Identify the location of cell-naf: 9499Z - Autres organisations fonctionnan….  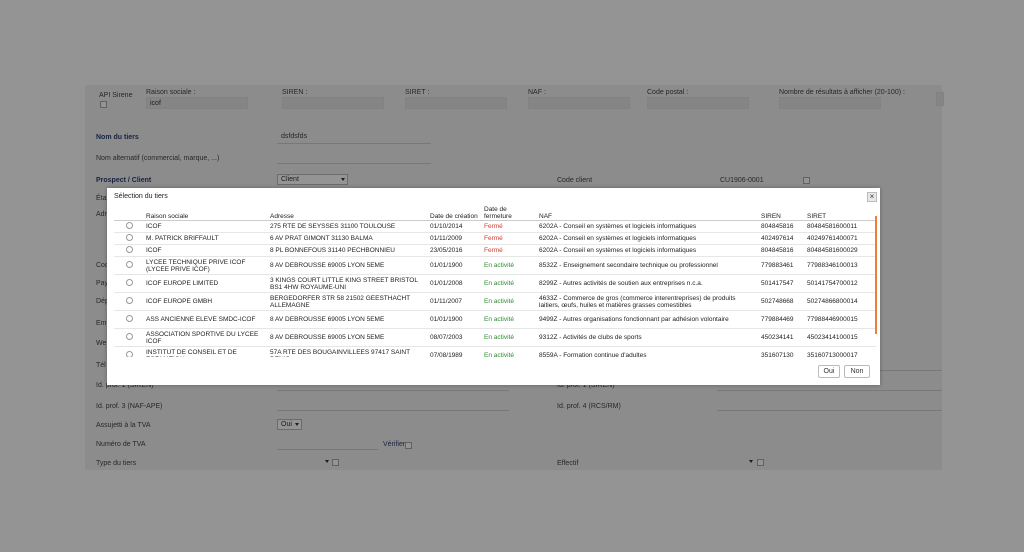
(648, 319).